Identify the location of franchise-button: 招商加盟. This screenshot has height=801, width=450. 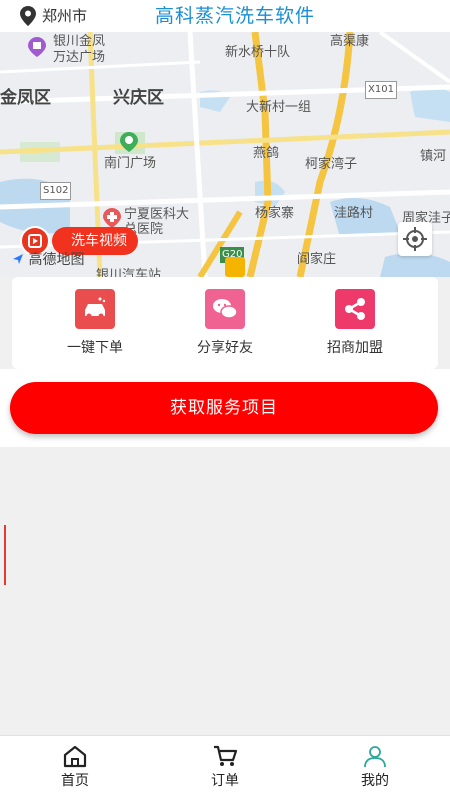
(355, 324).